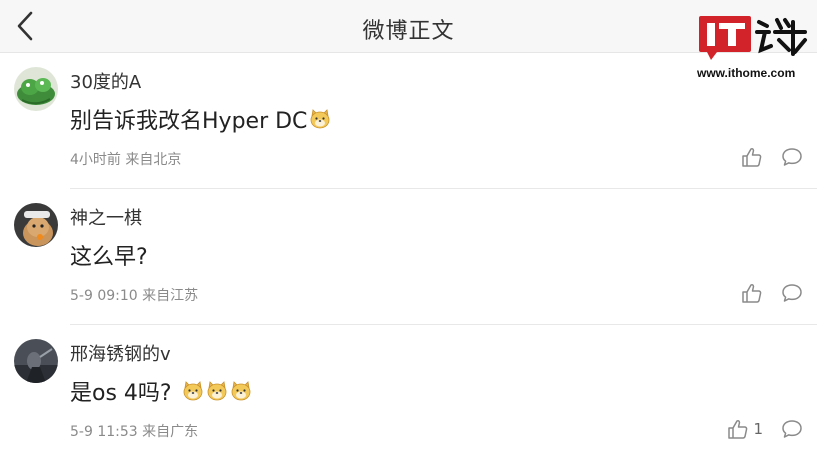  I want to click on comment-text-body: 别告诉我改名Hyper DC, so click(189, 121).